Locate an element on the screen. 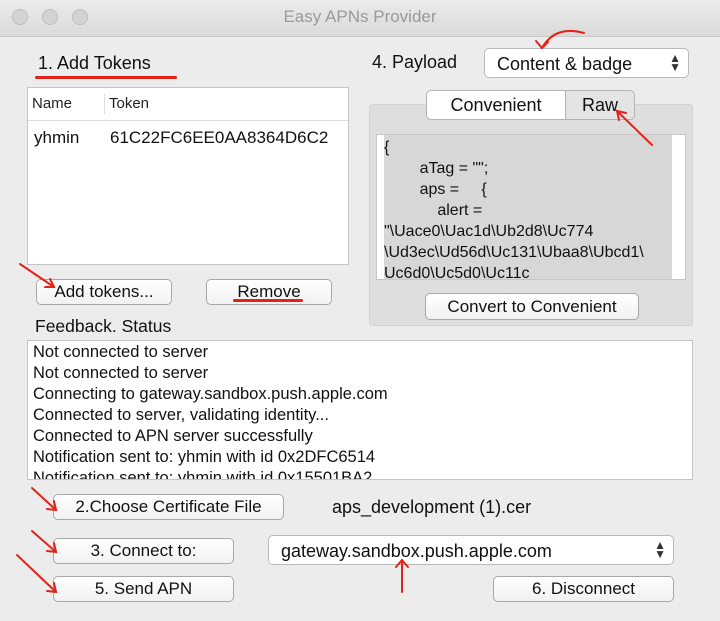  server-select: gateway.sandbox.push.apple.com ▲ ▼ is located at coordinates (471, 550).